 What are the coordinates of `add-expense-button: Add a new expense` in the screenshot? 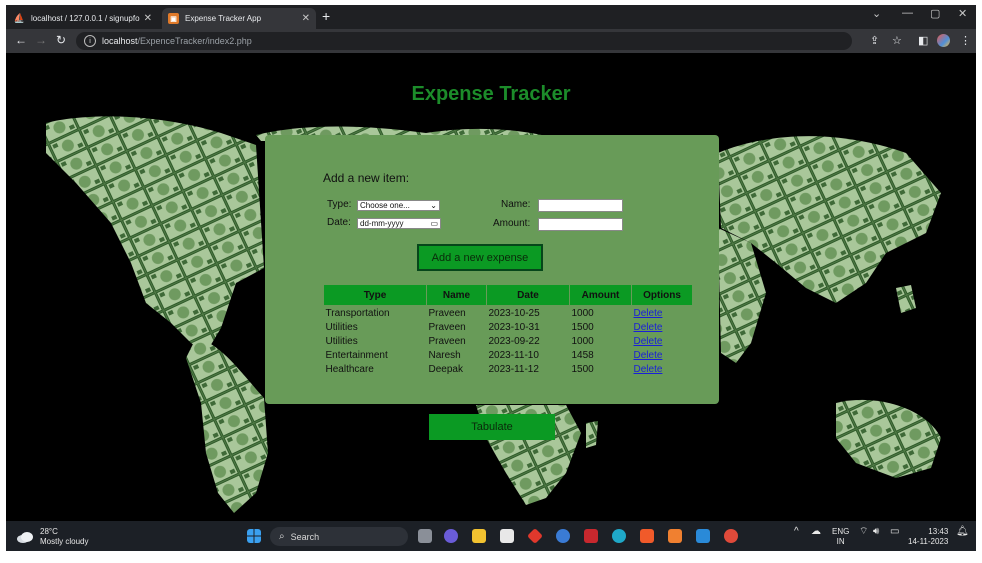 It's located at (480, 257).